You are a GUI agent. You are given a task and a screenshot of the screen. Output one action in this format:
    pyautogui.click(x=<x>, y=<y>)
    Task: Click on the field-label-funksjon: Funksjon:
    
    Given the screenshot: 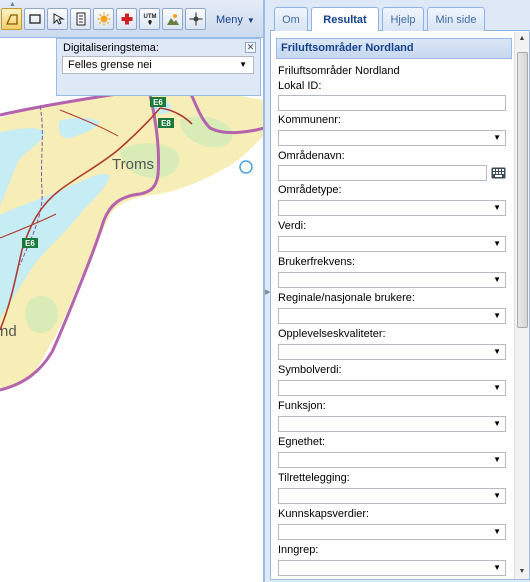 What is the action you would take?
    pyautogui.click(x=302, y=406)
    